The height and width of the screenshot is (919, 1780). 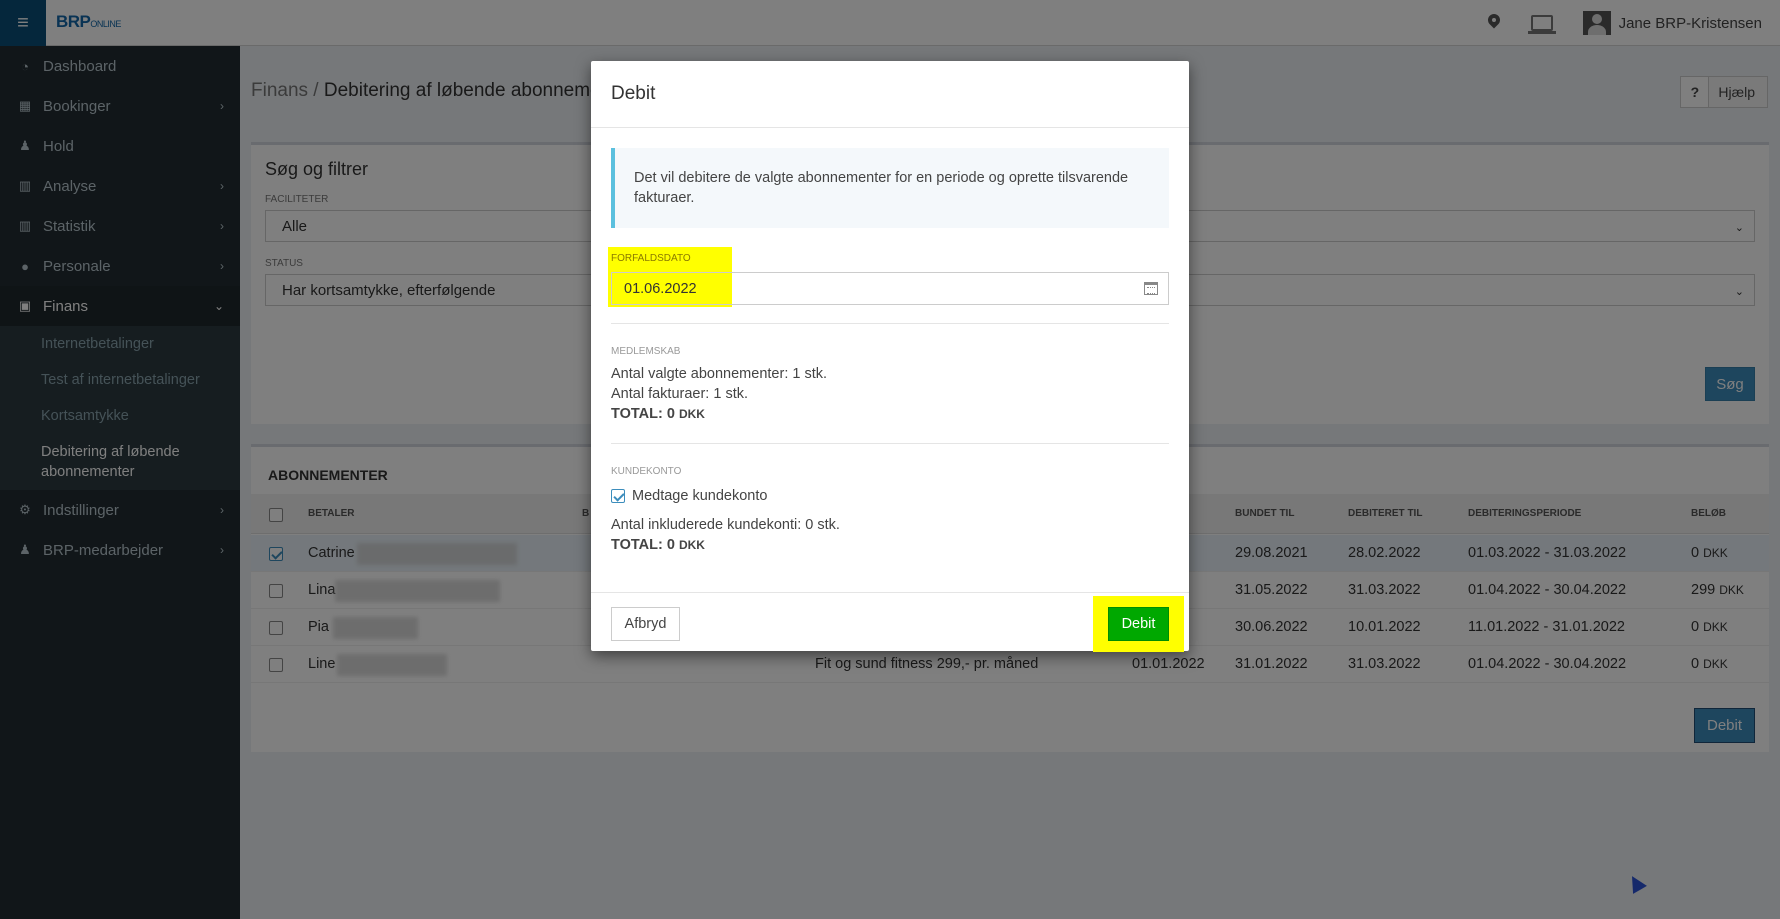 What do you see at coordinates (618, 496) in the screenshot?
I see `include-account-checkbox` at bounding box center [618, 496].